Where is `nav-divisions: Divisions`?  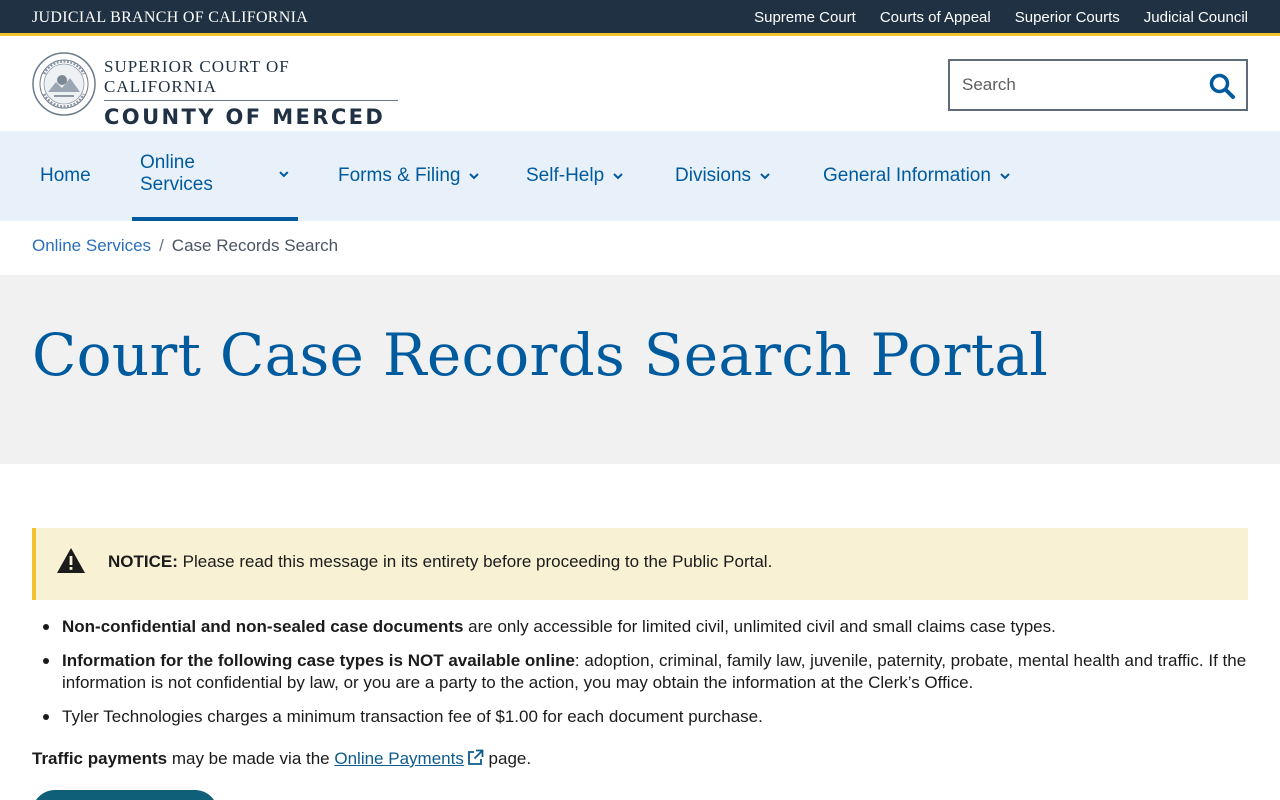
nav-divisions: Divisions is located at coordinates (723, 176).